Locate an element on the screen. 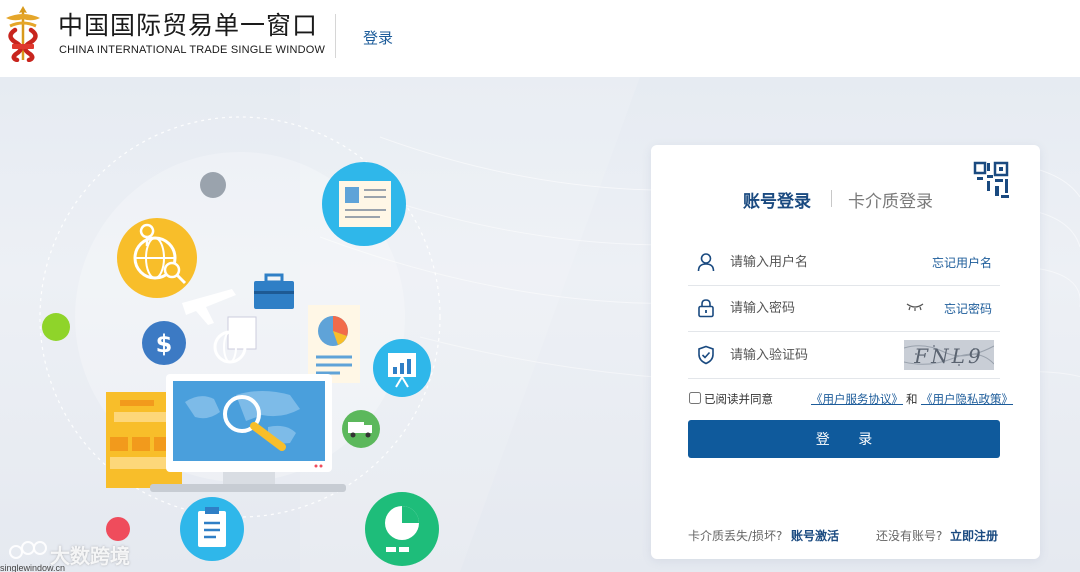  header-divider is located at coordinates (335, 36).